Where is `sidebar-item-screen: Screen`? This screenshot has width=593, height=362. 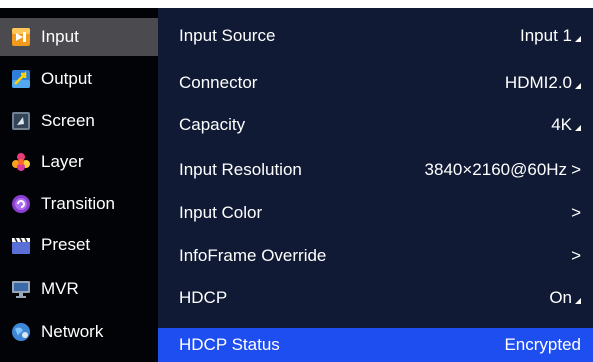 sidebar-item-screen: Screen is located at coordinates (79, 121).